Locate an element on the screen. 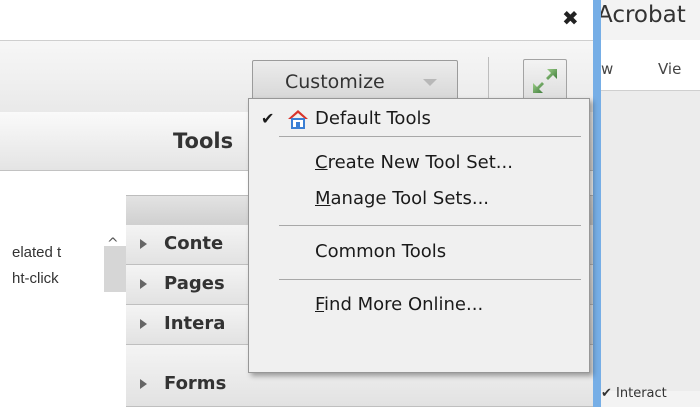  menu-item-label: Common Tools is located at coordinates (381, 251).